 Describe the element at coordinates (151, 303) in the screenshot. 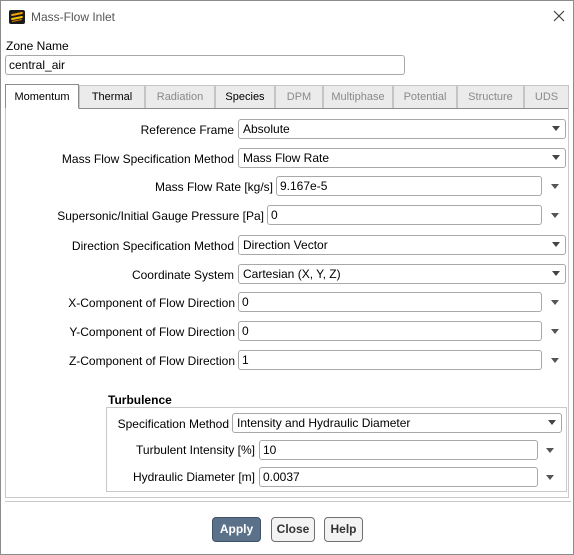

I see `x-component-label: X-Component of Flow Direction` at that location.